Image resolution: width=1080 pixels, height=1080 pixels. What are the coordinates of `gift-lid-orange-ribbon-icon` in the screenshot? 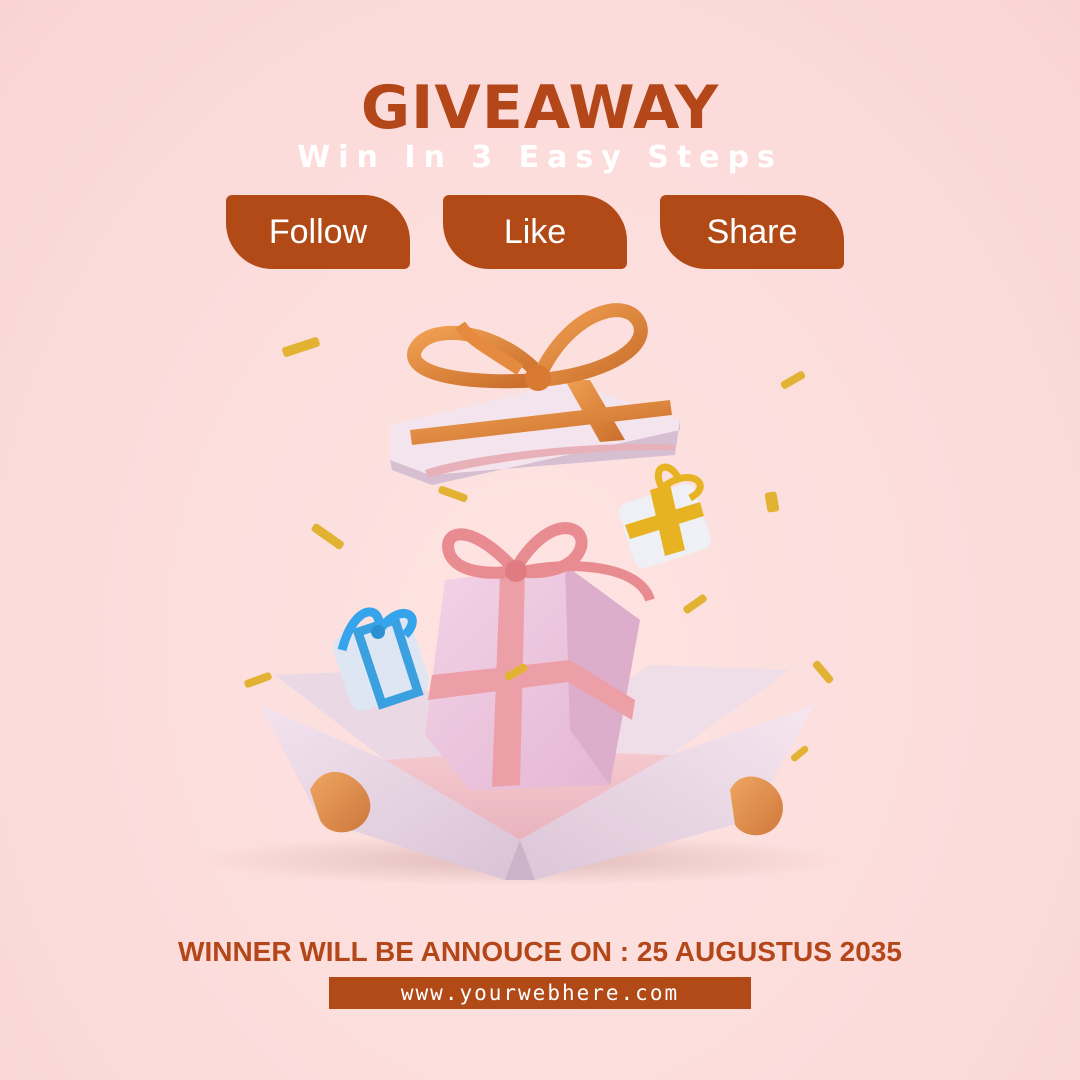 It's located at (535, 394).